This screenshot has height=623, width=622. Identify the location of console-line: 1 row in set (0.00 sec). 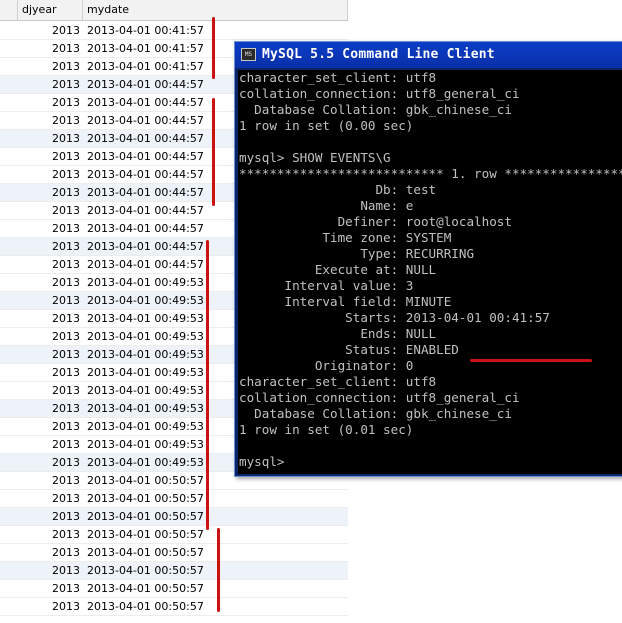
(326, 125).